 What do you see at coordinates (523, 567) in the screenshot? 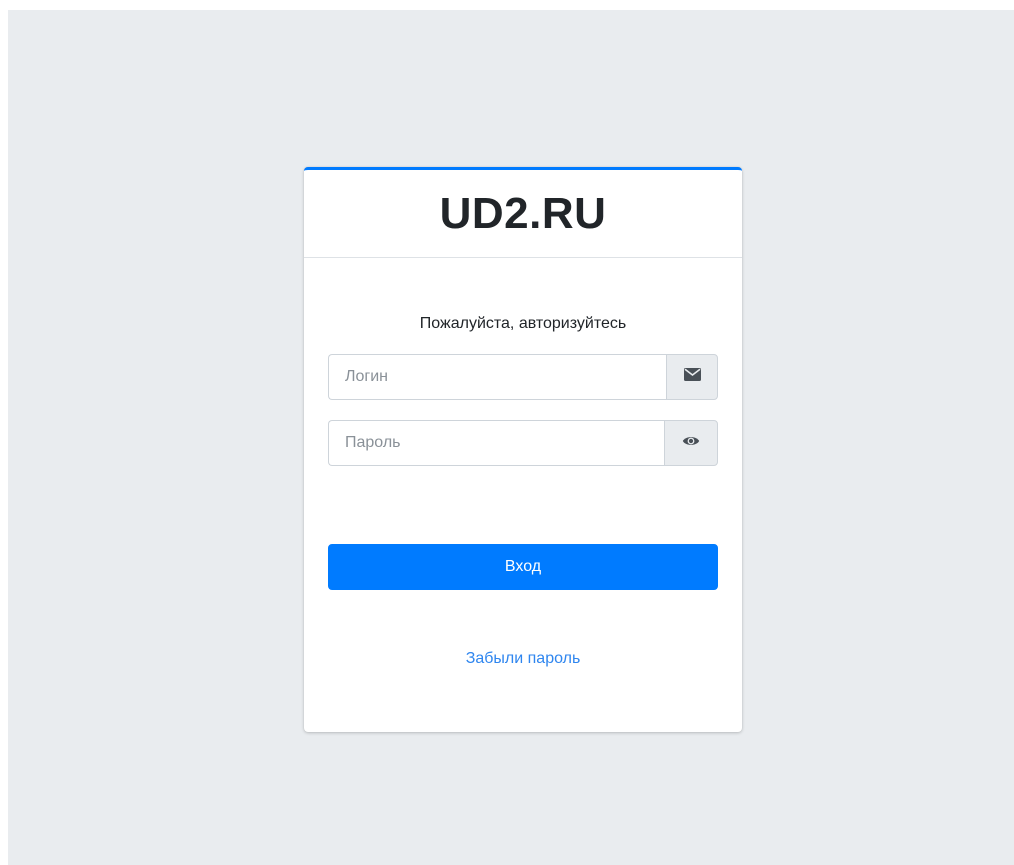
I see `login-submit-button: Вход` at bounding box center [523, 567].